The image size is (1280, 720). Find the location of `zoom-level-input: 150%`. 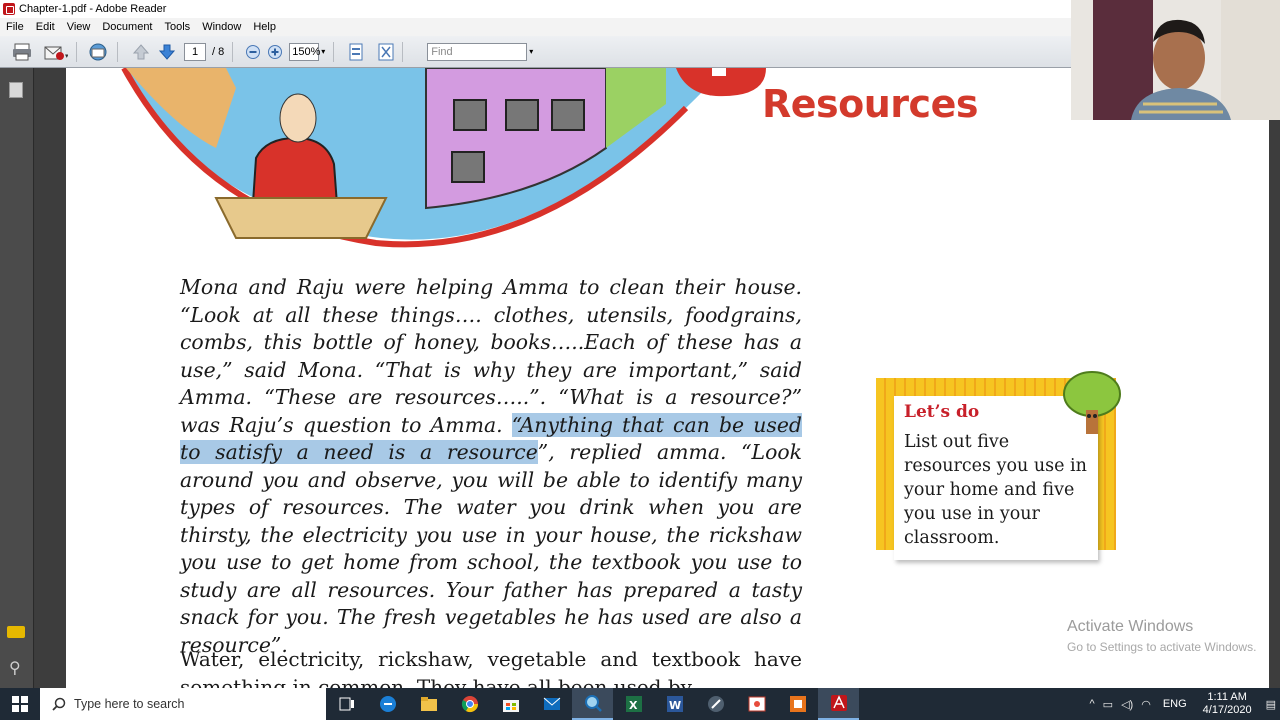

zoom-level-input: 150% is located at coordinates (304, 51).